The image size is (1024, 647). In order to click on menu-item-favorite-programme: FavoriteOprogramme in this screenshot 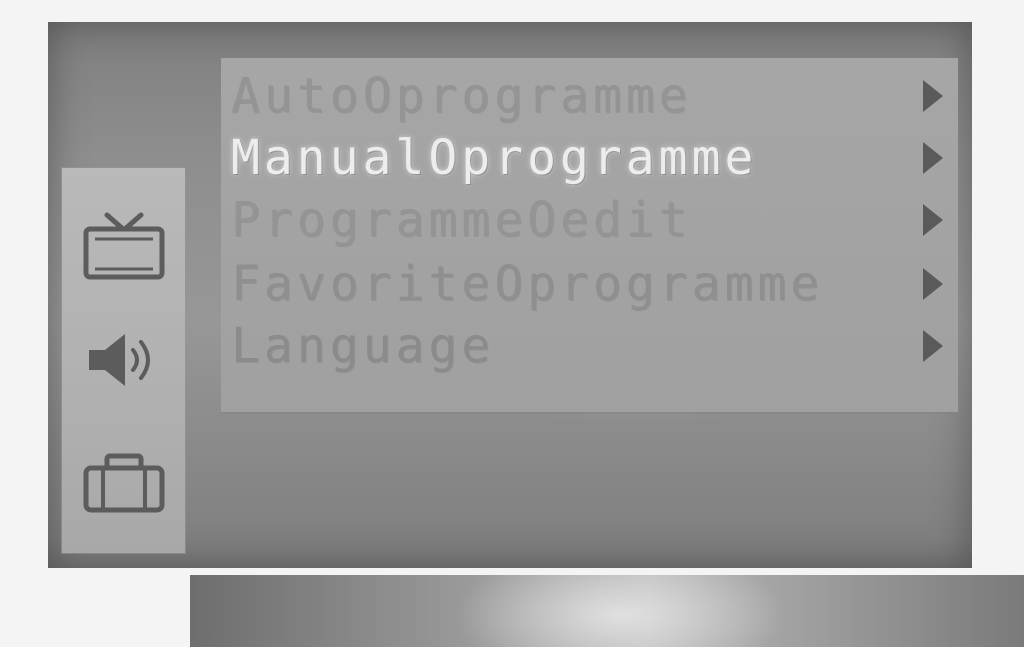, I will do `click(587, 282)`.